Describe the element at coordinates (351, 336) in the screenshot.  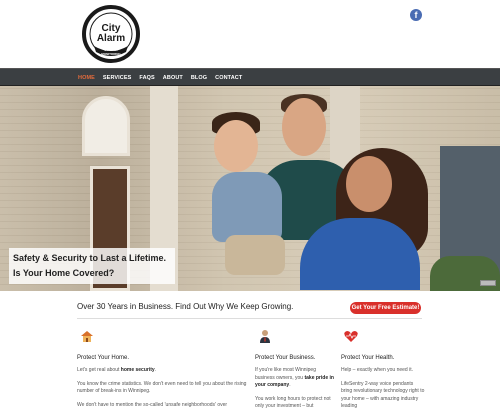
I see `heart-icon` at that location.